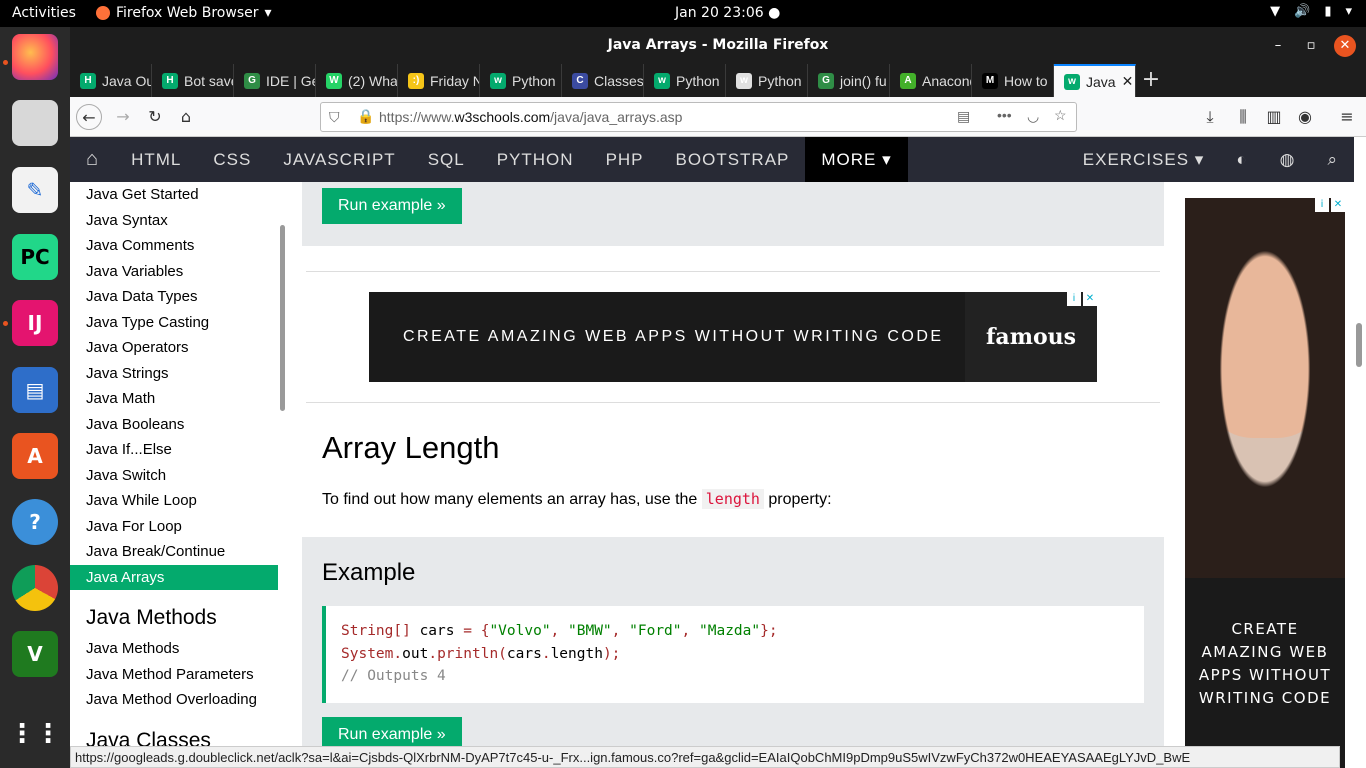 The height and width of the screenshot is (768, 1366). Describe the element at coordinates (92, 159) in the screenshot. I see `home-icon: ⌂` at that location.